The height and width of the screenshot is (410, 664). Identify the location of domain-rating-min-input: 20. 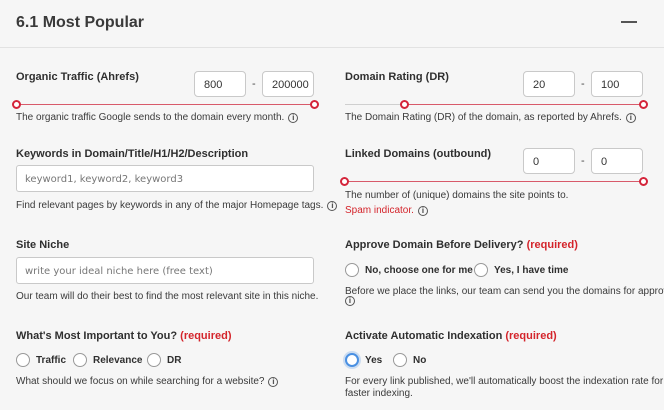
(549, 84).